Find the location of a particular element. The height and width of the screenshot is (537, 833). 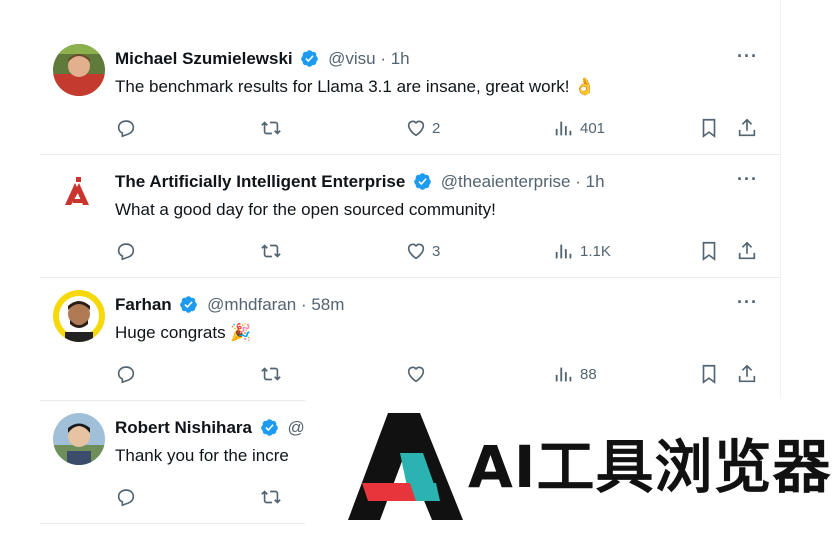

like-button: 2 is located at coordinates (422, 128).